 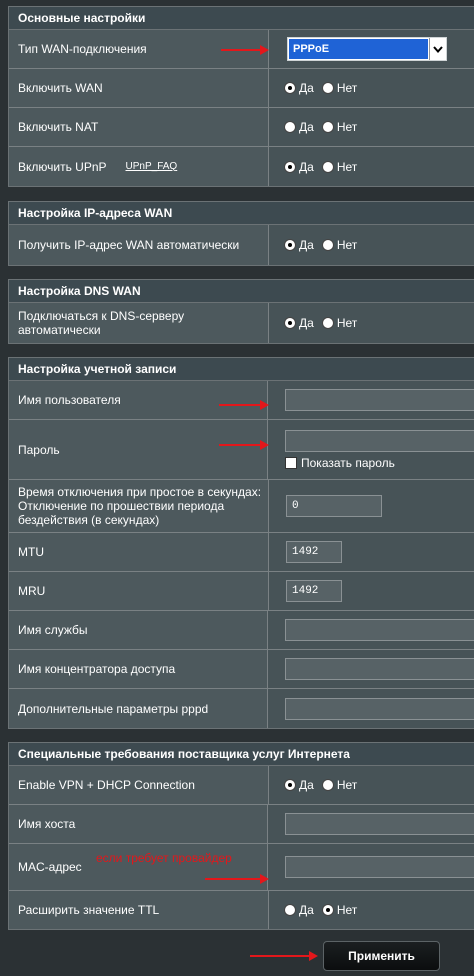 What do you see at coordinates (334, 506) in the screenshot?
I see `idle-timeout-input: 0` at bounding box center [334, 506].